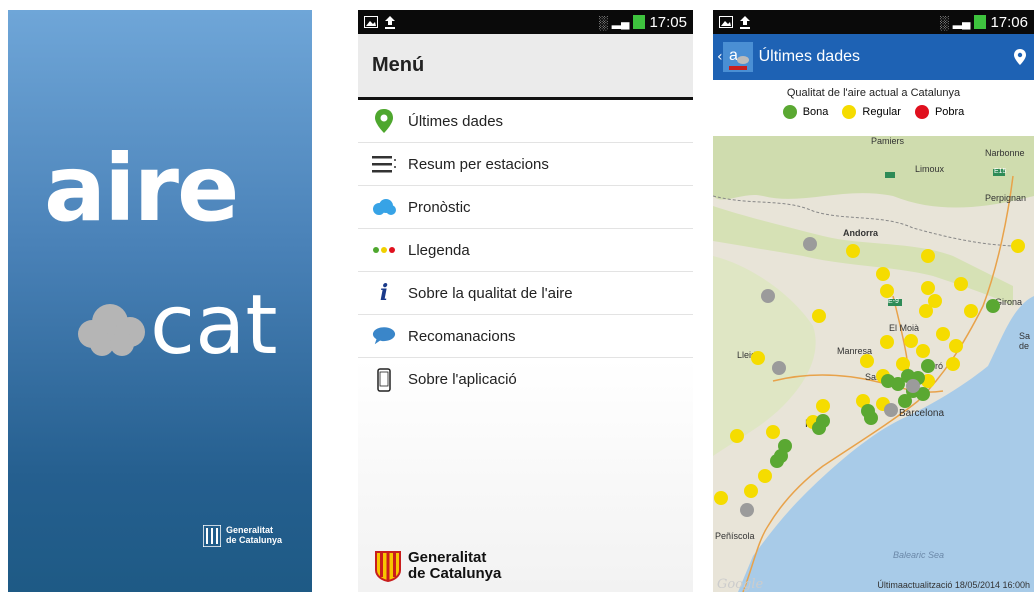 The image size is (1034, 592). Describe the element at coordinates (881, 112) in the screenshot. I see `legend-label: Regular` at that location.